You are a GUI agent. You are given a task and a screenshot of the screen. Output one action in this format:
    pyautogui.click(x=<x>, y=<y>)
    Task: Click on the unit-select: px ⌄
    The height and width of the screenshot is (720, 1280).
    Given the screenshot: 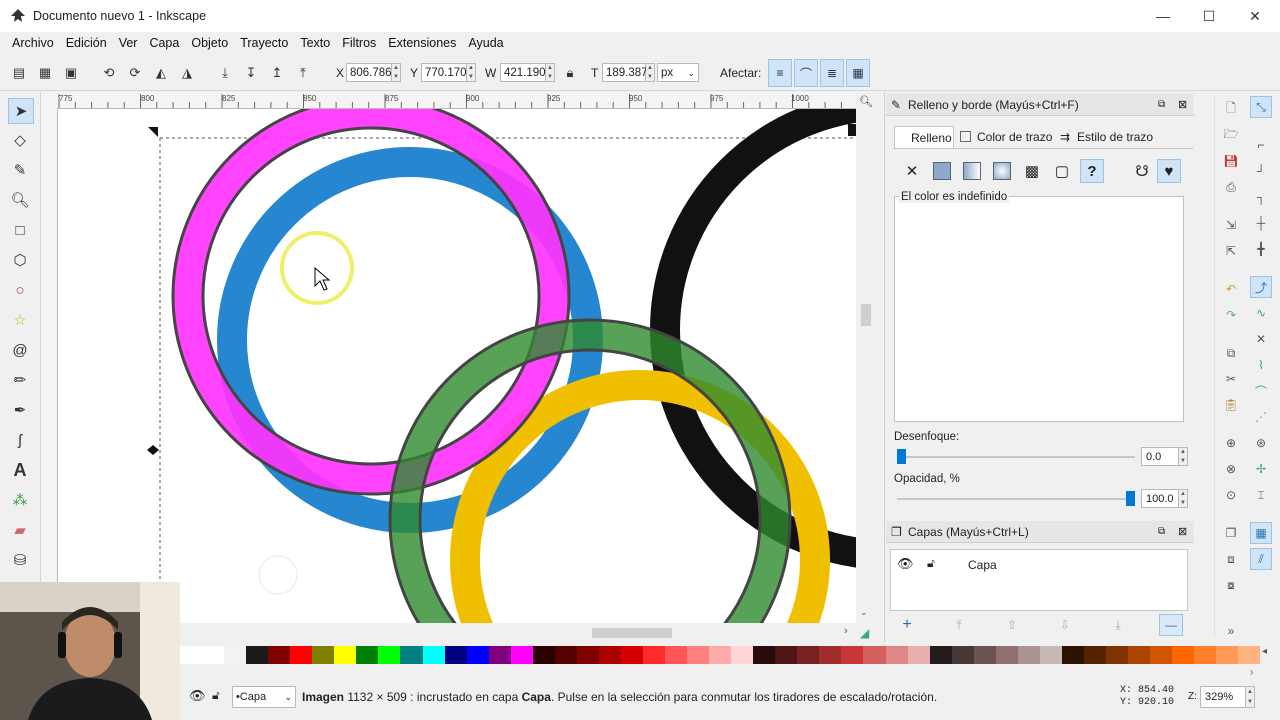 What is the action you would take?
    pyautogui.click(x=678, y=72)
    